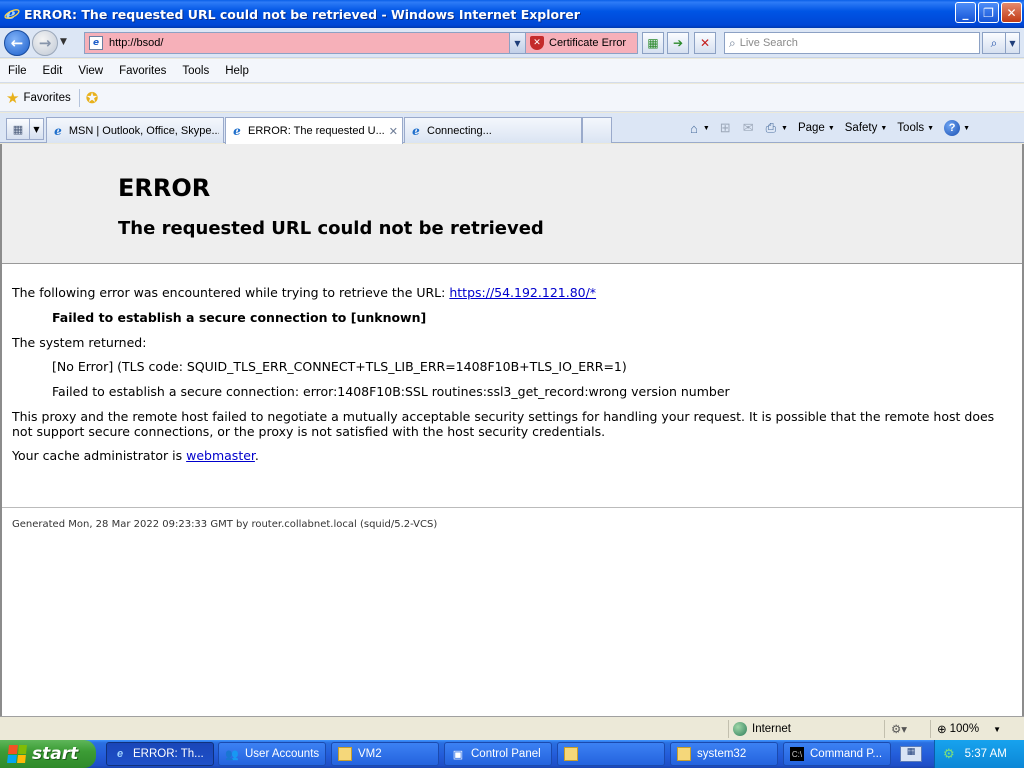 Image resolution: width=1024 pixels, height=768 pixels. I want to click on admin-intro-text: Your cache administrator is, so click(99, 456).